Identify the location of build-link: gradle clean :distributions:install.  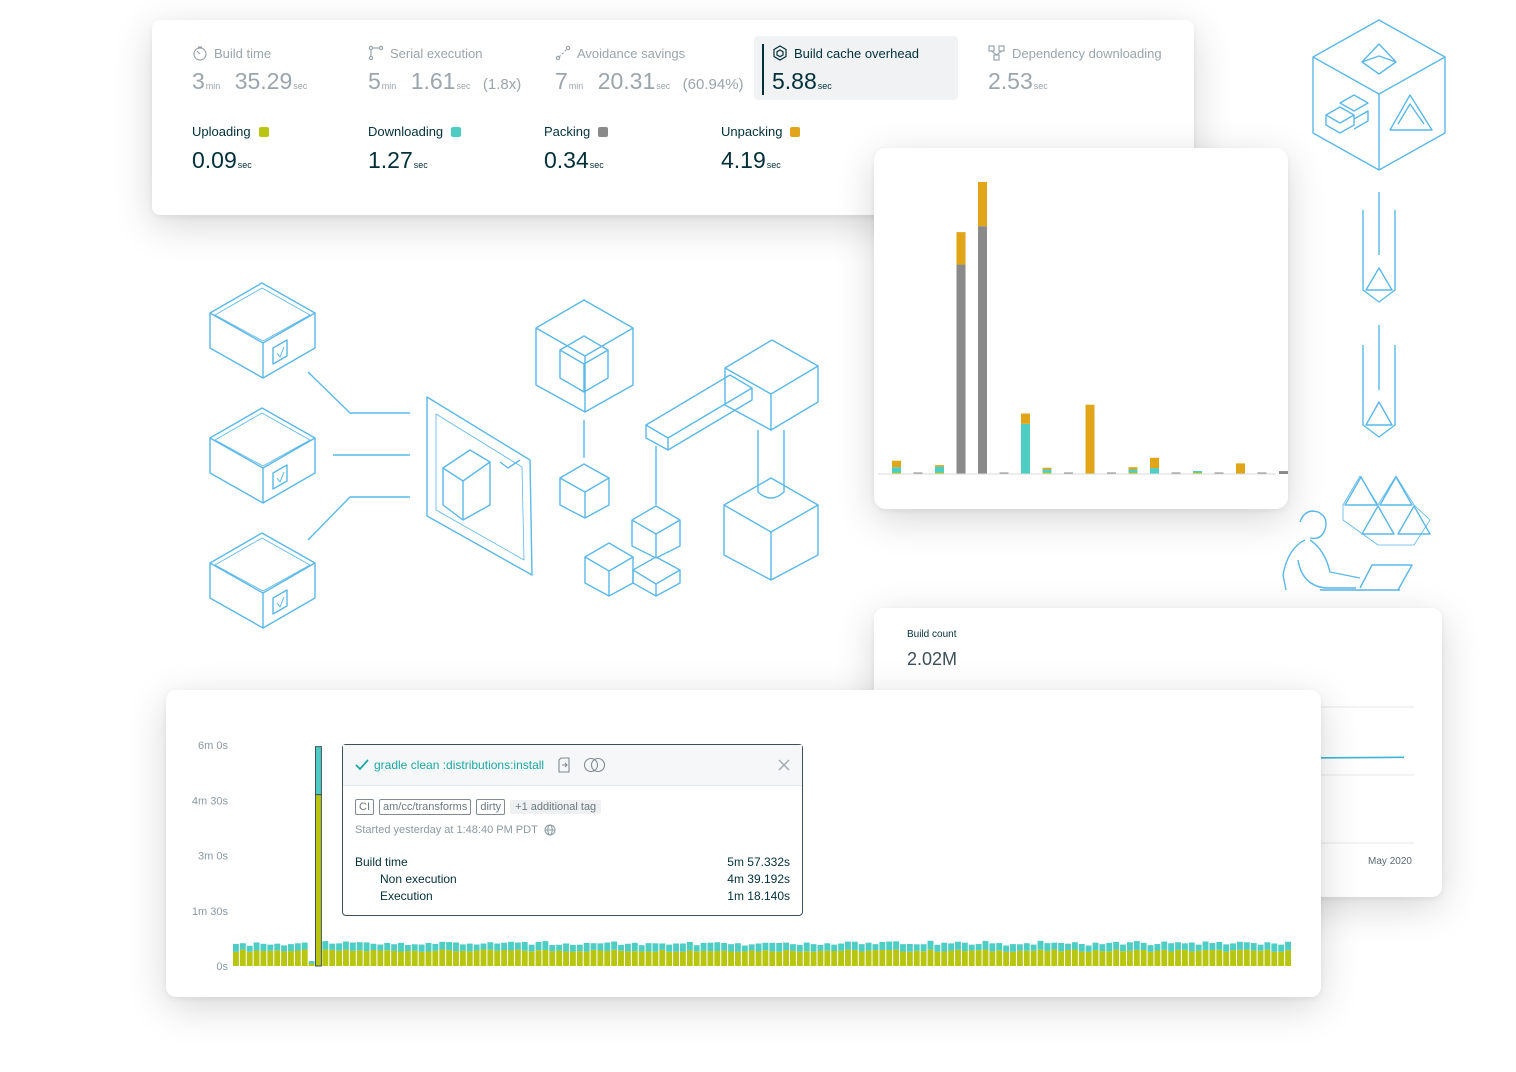
(459, 765).